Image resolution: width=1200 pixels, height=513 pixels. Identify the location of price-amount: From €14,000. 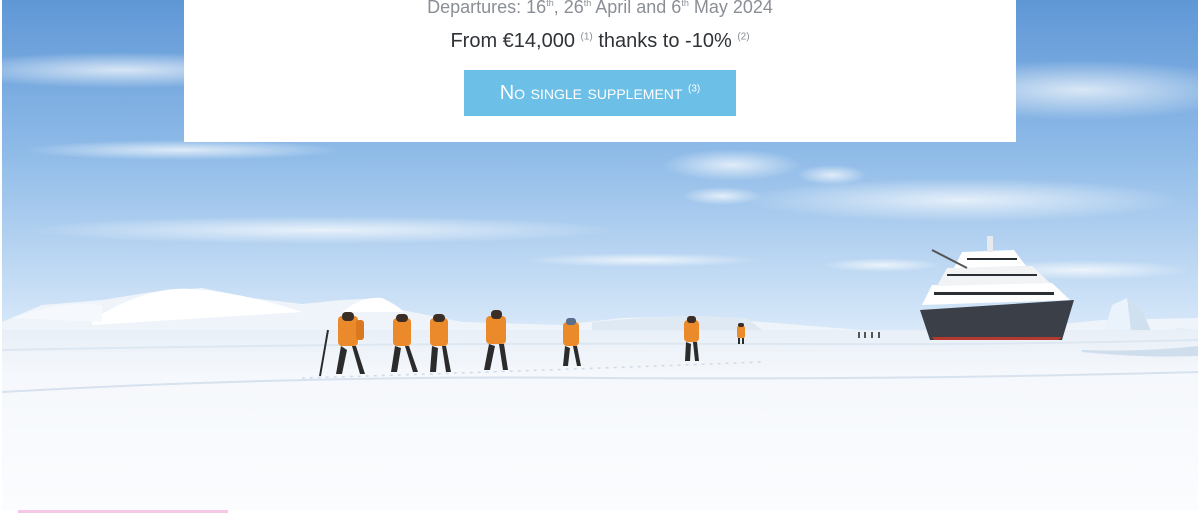
(512, 41).